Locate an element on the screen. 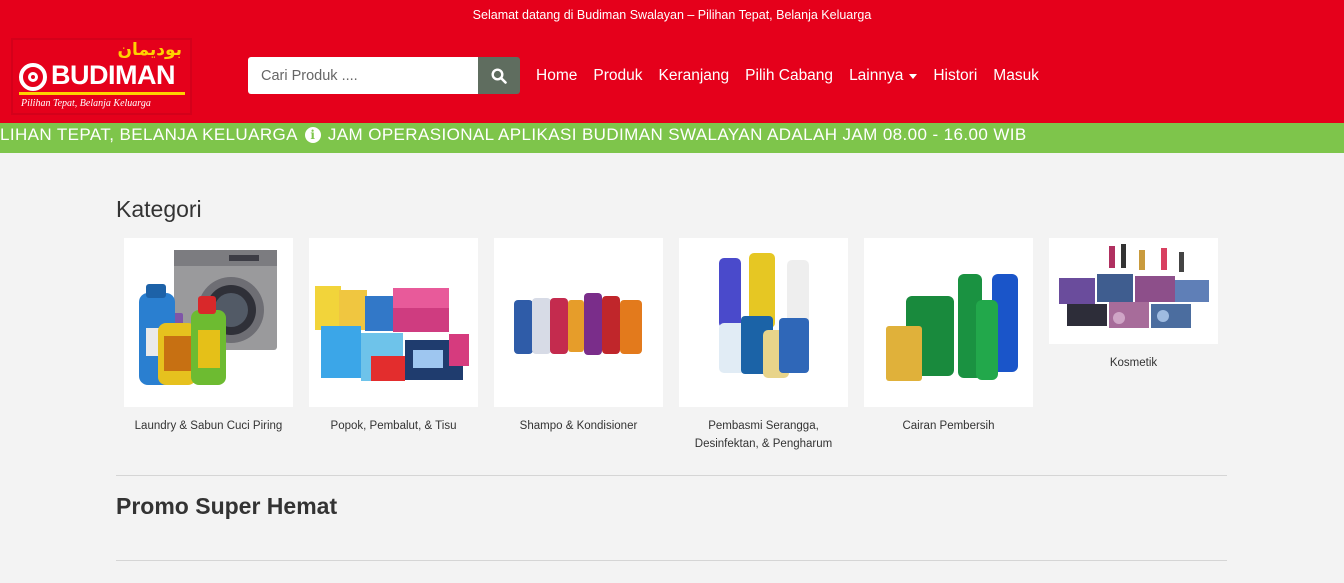 The image size is (1344, 583). category-image-kosmetik is located at coordinates (1133, 291).